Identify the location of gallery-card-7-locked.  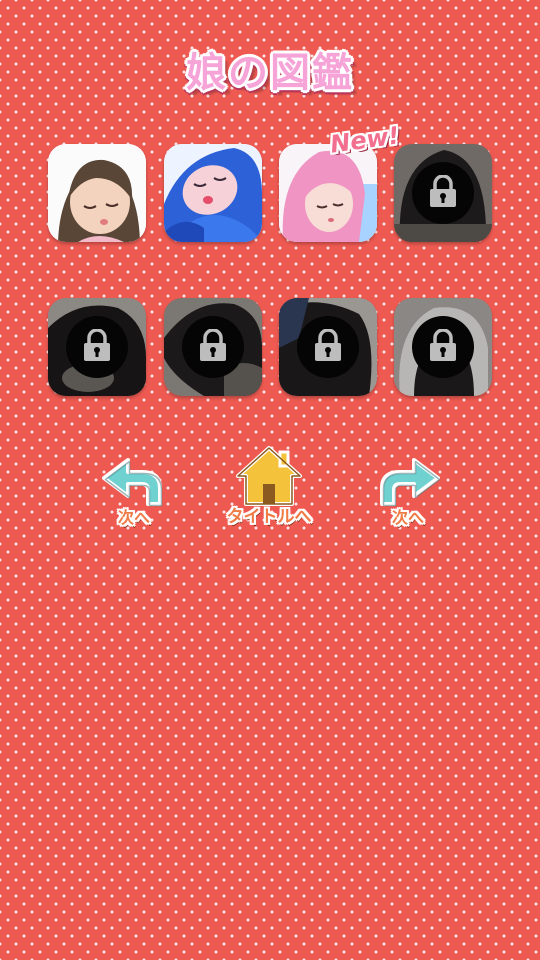
(328, 347).